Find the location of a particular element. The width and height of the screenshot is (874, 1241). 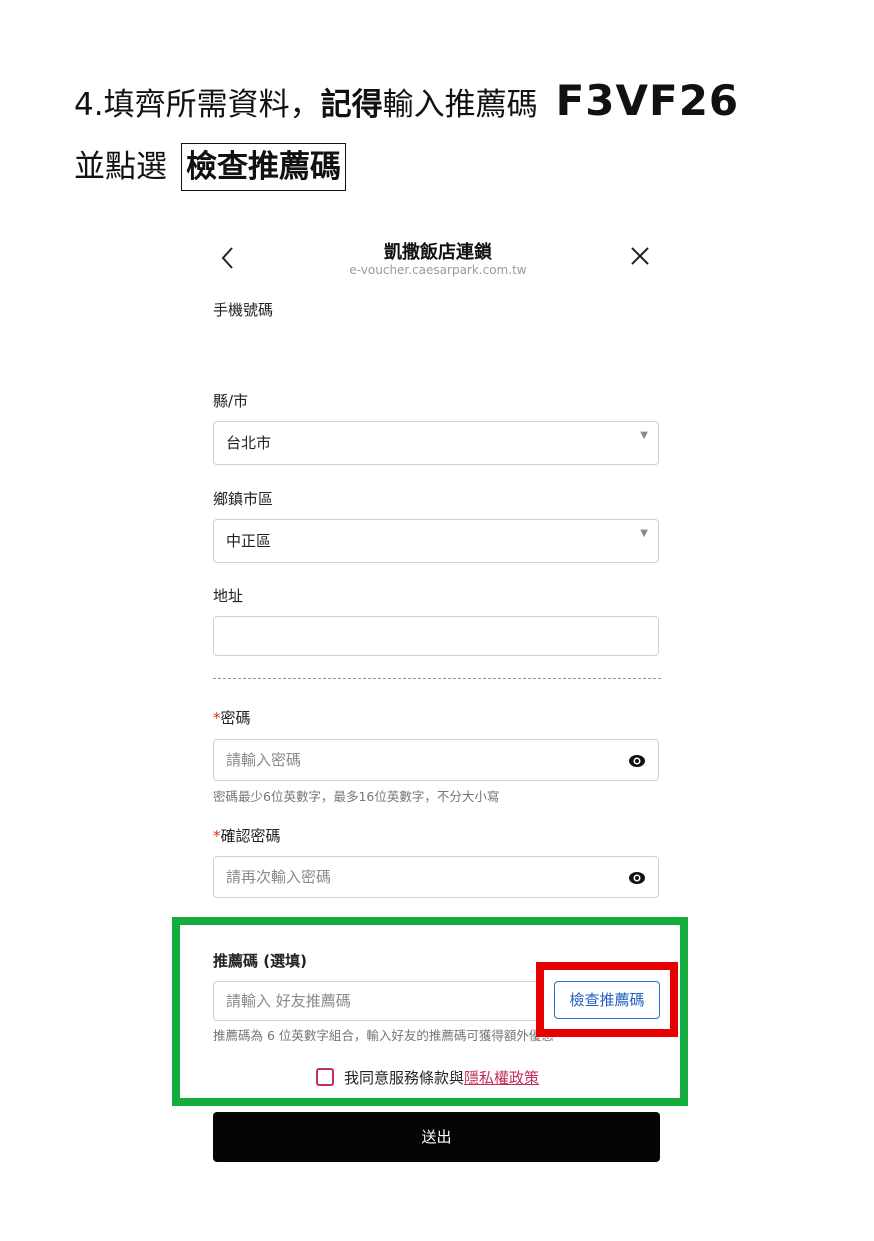

district-select: 中正區 ▼ is located at coordinates (436, 541).